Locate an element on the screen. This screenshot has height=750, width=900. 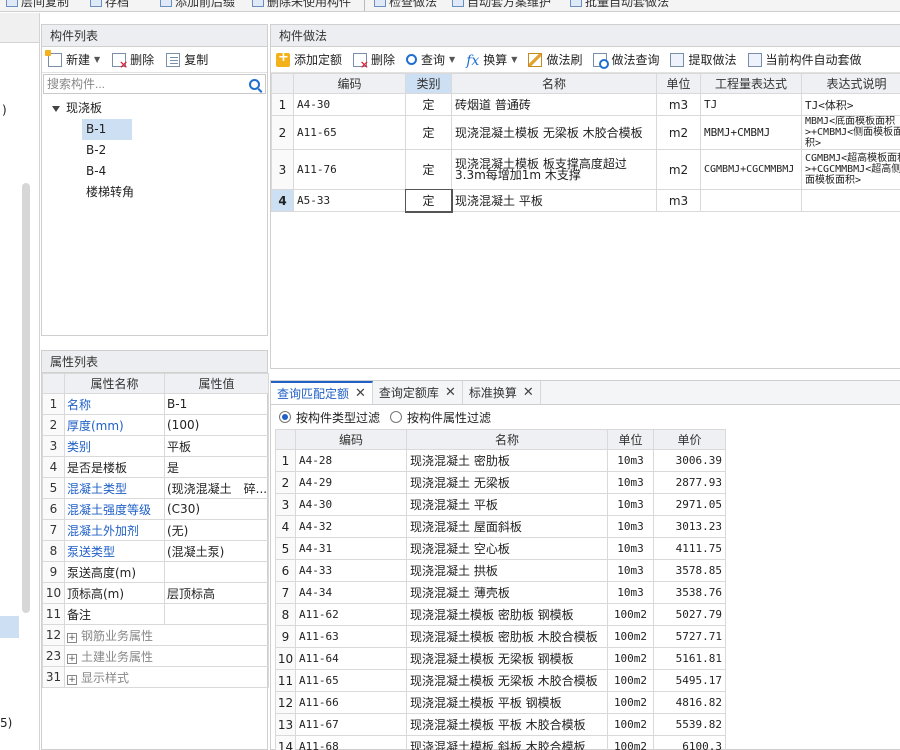
method-brush-button: 做法刷 is located at coordinates (555, 59).